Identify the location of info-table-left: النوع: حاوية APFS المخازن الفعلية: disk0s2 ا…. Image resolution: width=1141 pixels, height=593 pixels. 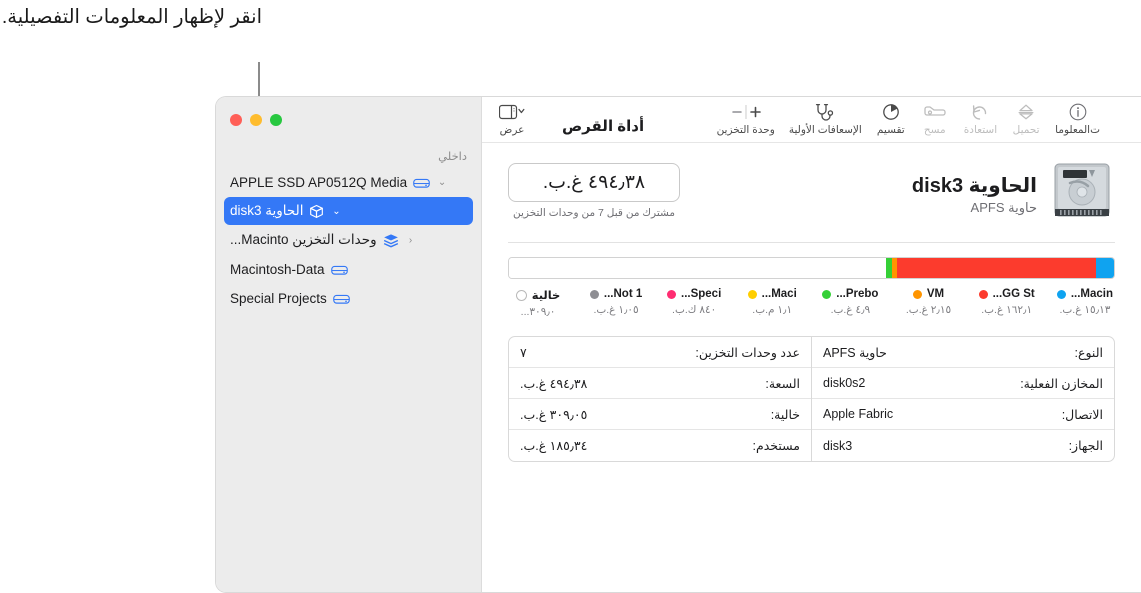
(962, 399).